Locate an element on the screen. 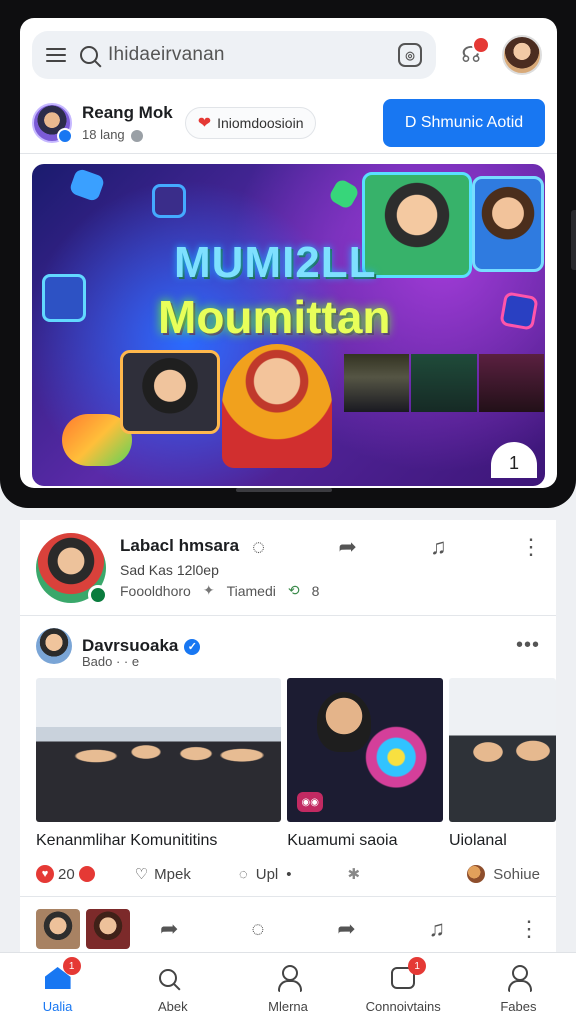 The height and width of the screenshot is (1024, 576). profile-chip: ❤ Iniomdoosioin is located at coordinates (250, 122).